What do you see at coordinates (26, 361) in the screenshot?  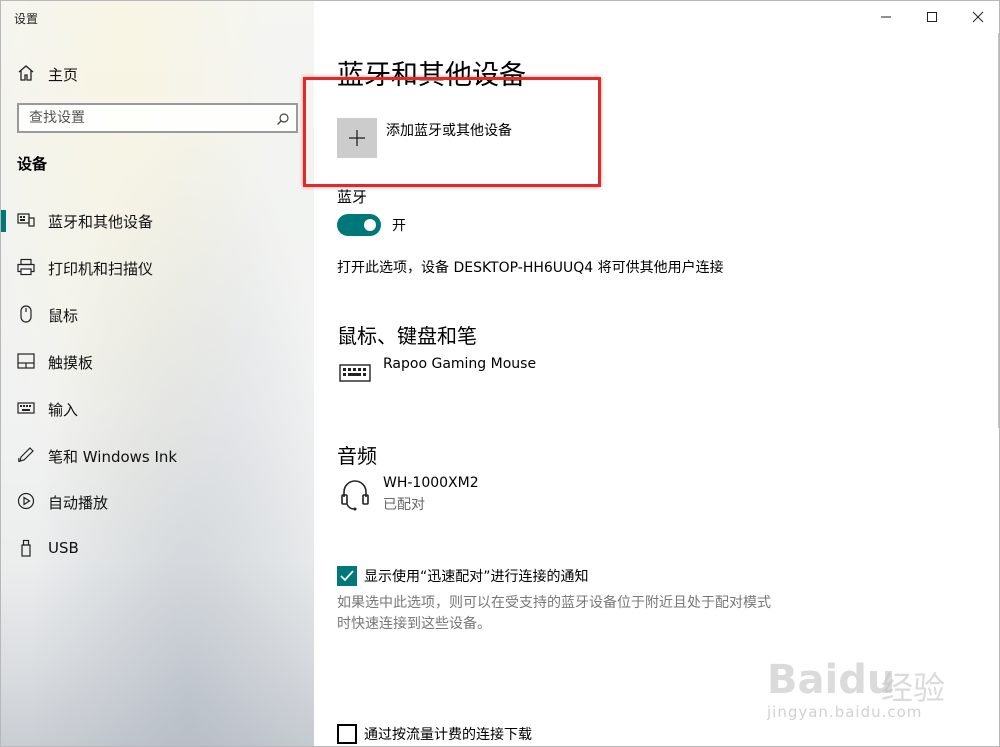 I see `touchpad-icon` at bounding box center [26, 361].